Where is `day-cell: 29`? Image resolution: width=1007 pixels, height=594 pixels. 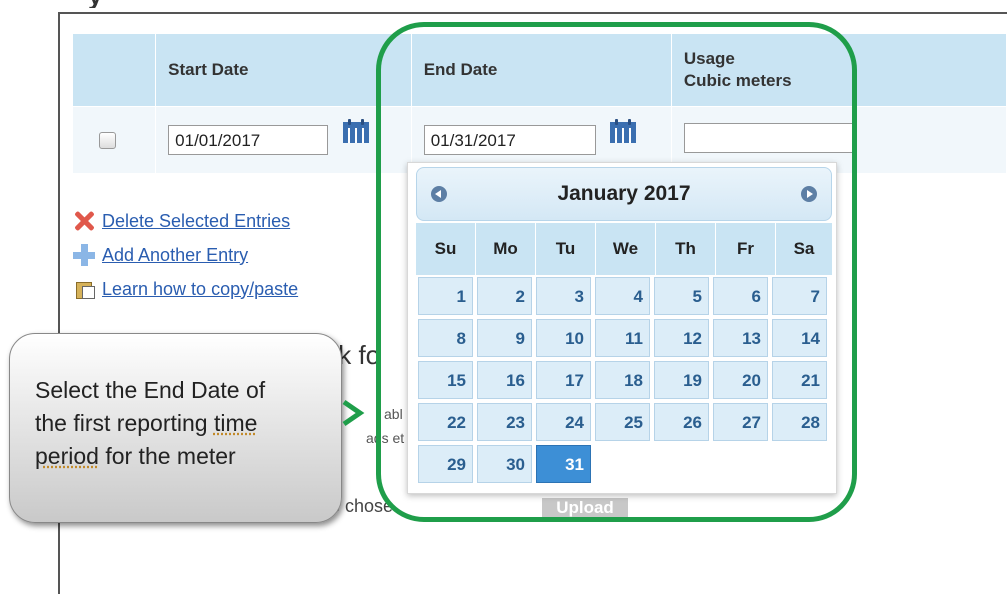
day-cell: 29 is located at coordinates (445, 464).